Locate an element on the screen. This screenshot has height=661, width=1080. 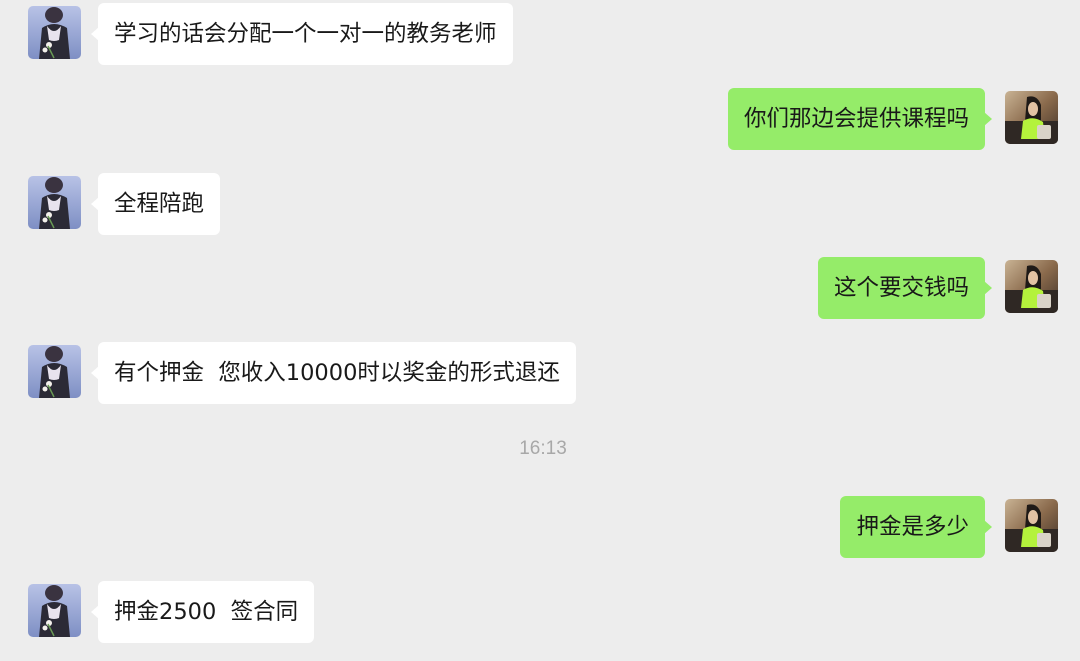
message-row-outgoing: 你们那边会提供课程吗 is located at coordinates (540, 120).